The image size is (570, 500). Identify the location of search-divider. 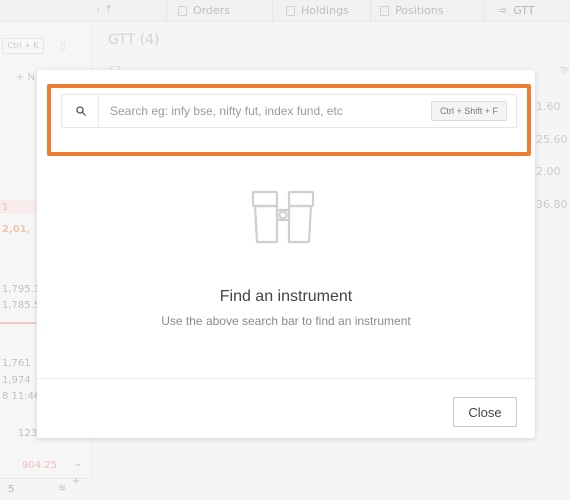
(98, 111).